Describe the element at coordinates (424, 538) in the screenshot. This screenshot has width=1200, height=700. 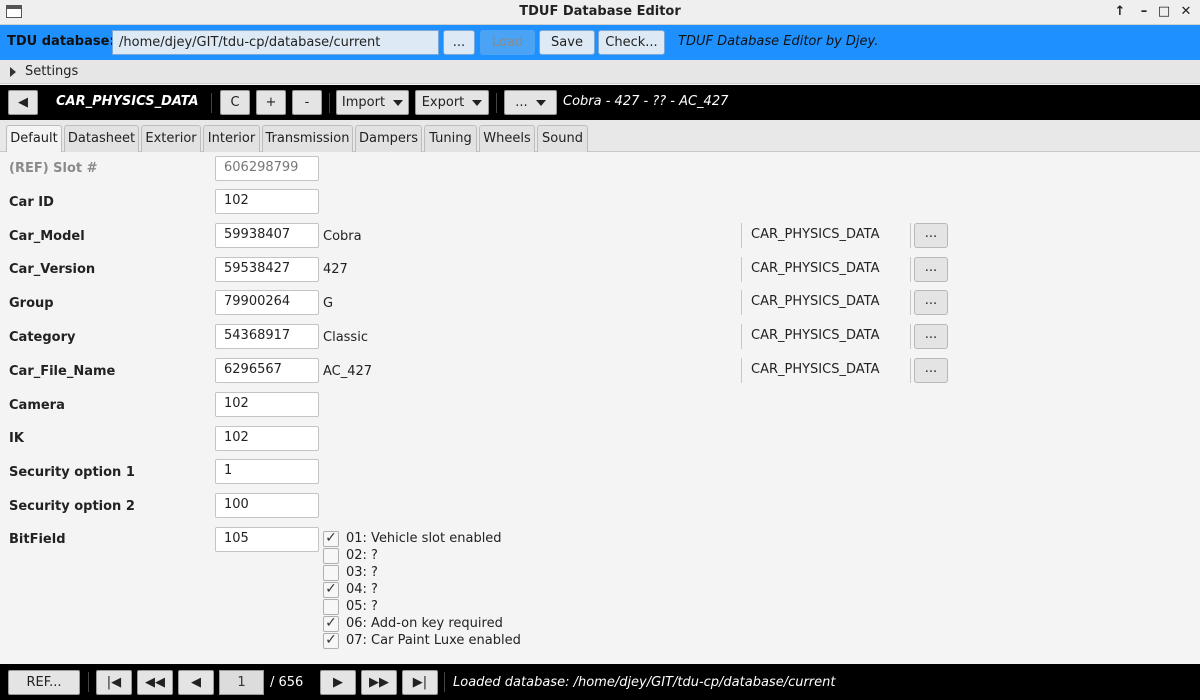
I see `bit-label: 01: Vehicle slot enabled` at that location.